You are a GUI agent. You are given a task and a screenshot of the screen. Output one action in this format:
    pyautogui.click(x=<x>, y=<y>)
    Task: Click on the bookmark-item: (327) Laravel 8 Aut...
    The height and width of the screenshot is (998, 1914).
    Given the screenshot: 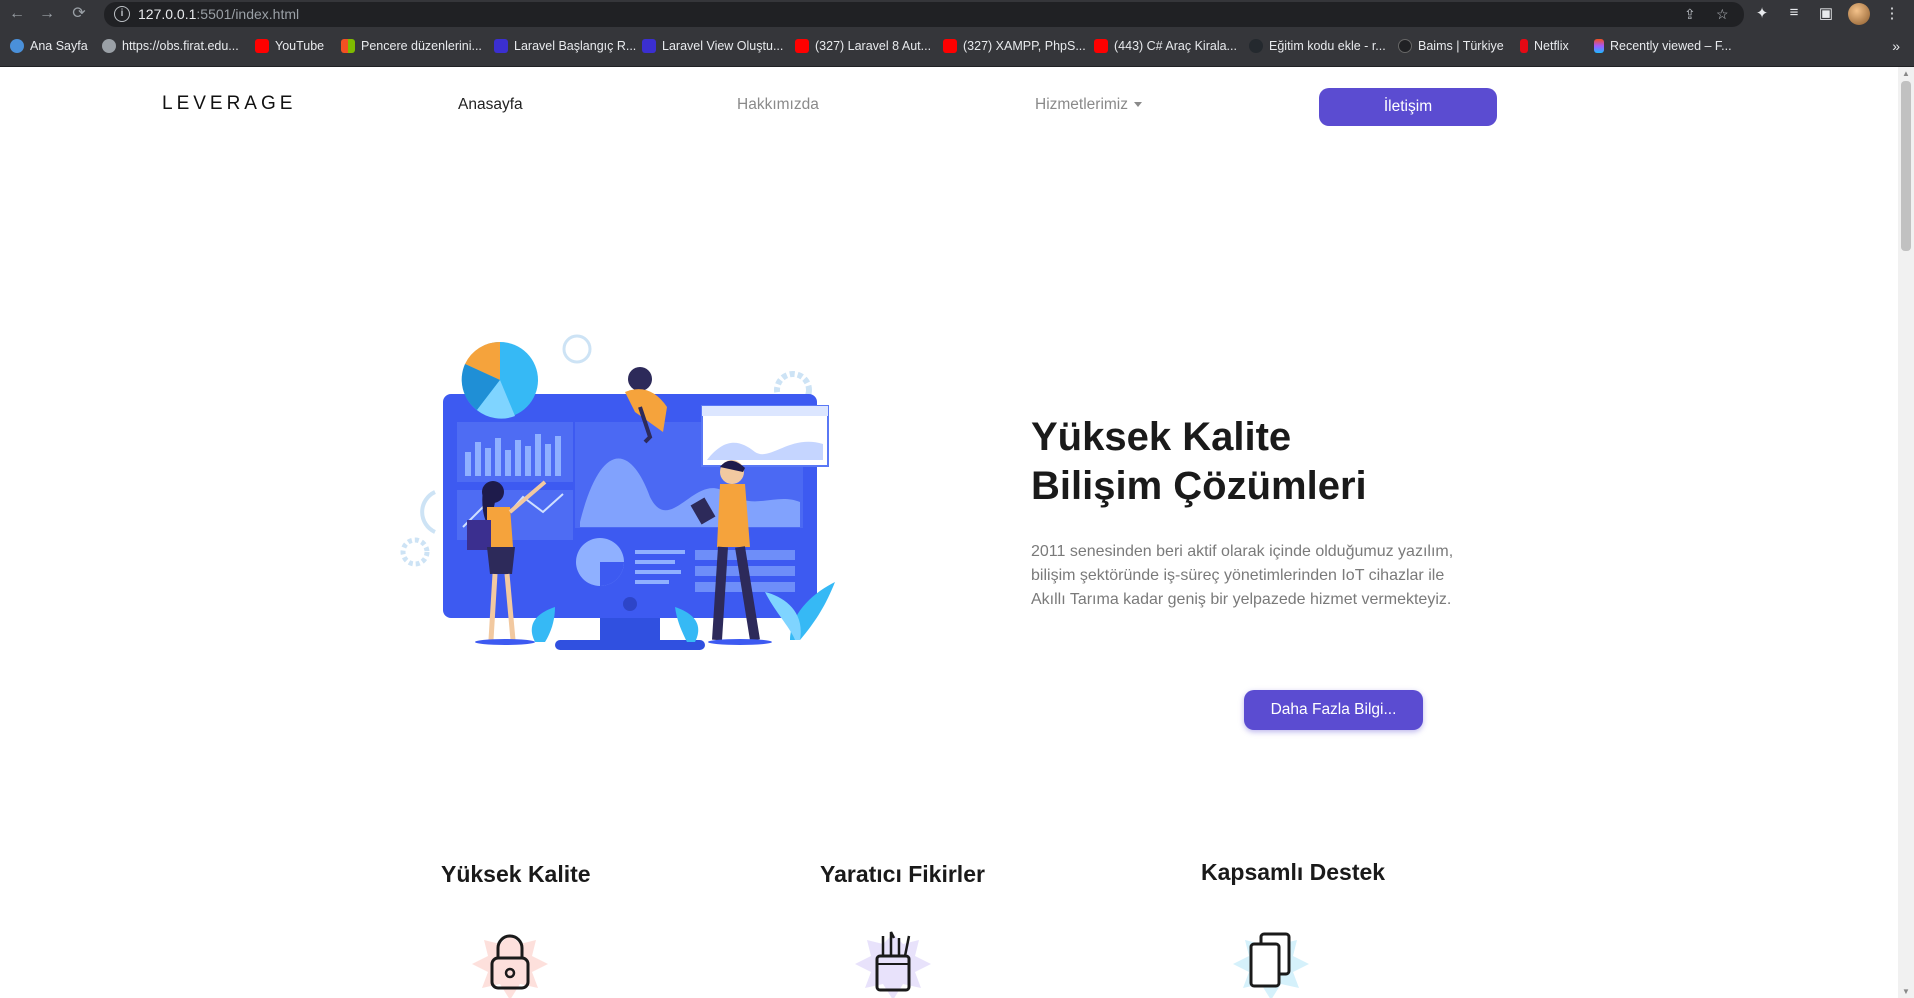 What is the action you would take?
    pyautogui.click(x=863, y=46)
    